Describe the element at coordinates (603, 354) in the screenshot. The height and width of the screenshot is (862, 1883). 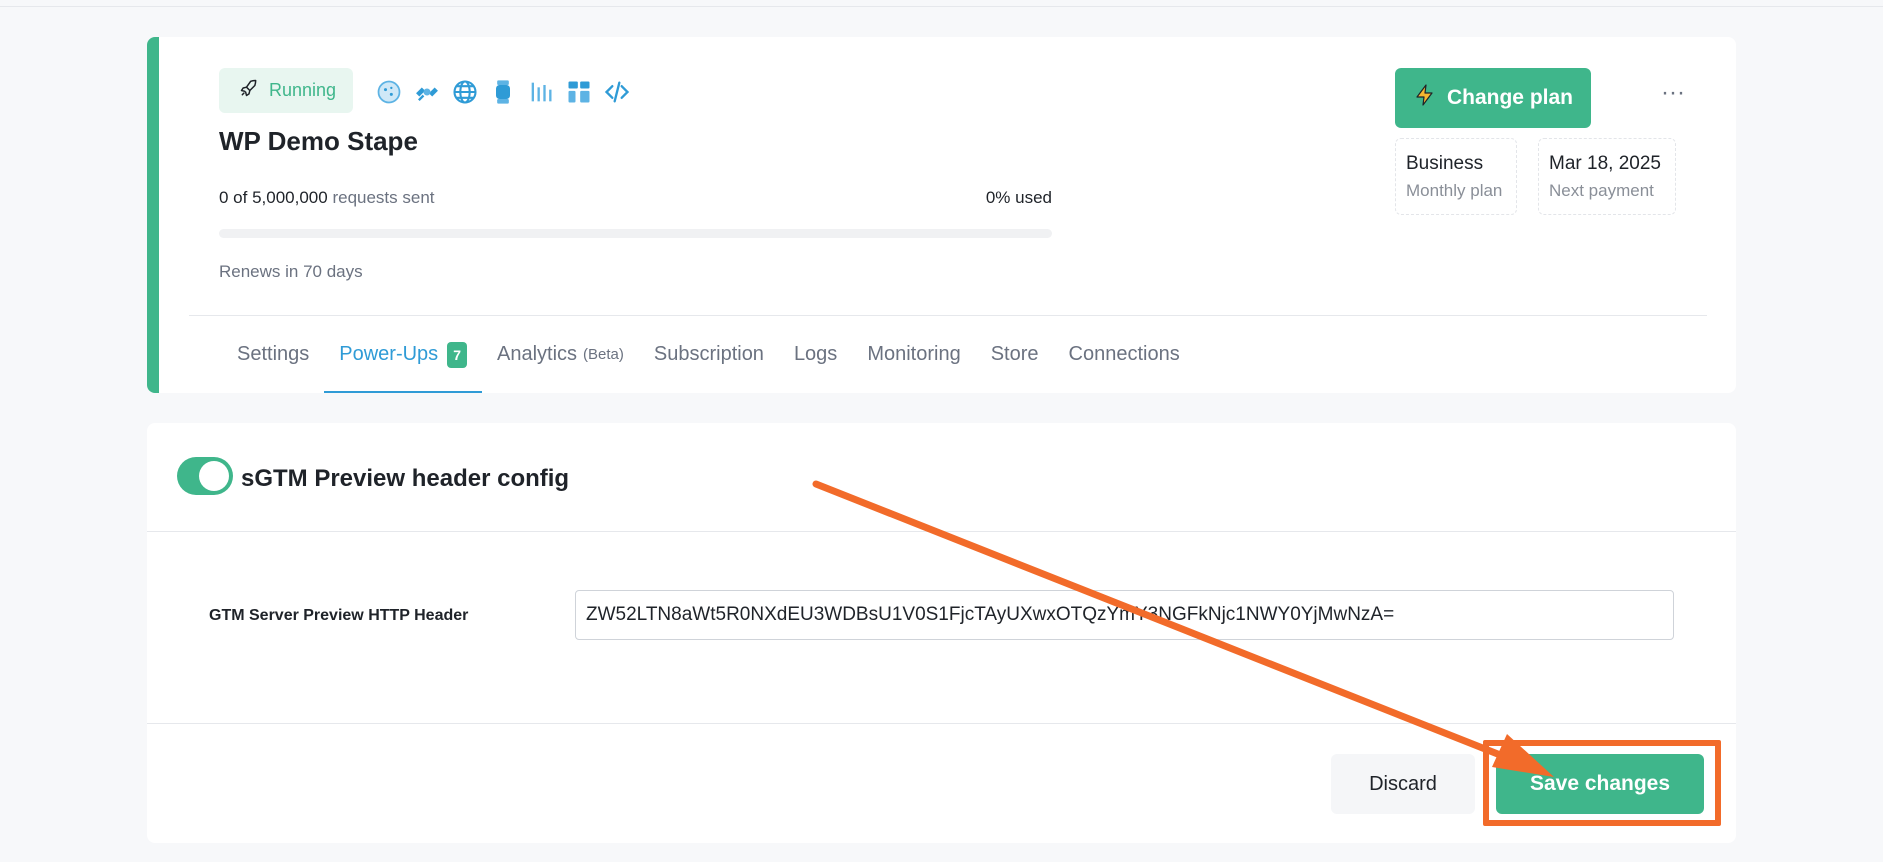
I see `beta-tag: (Beta)` at that location.